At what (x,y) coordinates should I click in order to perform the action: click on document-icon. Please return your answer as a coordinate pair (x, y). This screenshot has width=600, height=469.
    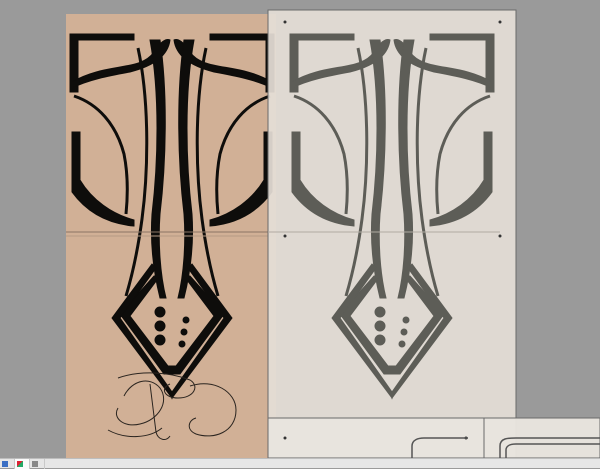
    Looking at the image, I should click on (20, 463).